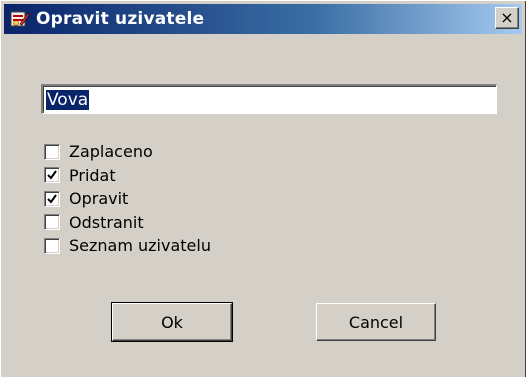 This screenshot has width=528, height=377. Describe the element at coordinates (140, 246) in the screenshot. I see `checkbox-label: Seznam uzivatelu` at that location.